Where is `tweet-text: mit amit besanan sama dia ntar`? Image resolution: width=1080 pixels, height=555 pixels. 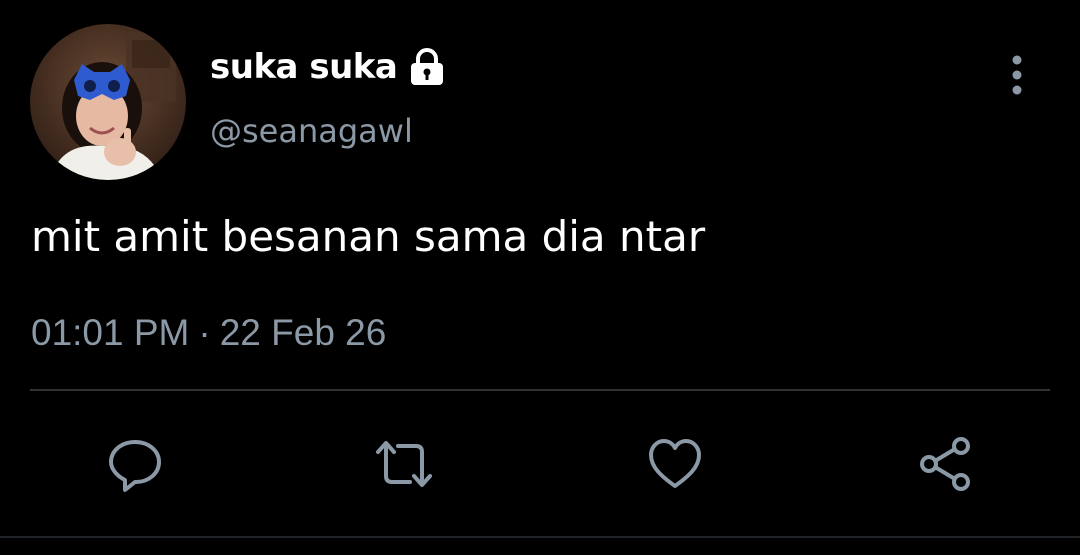
tweet-text: mit amit besanan sama dia ntar is located at coordinates (368, 236).